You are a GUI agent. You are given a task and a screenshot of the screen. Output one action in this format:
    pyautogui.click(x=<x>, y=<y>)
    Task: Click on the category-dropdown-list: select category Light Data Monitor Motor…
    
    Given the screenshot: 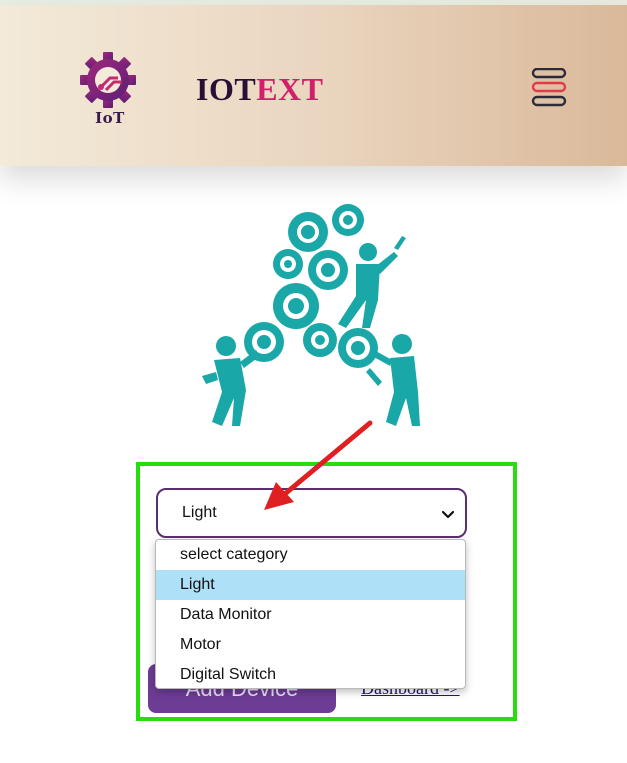 What is the action you would take?
    pyautogui.click(x=310, y=614)
    